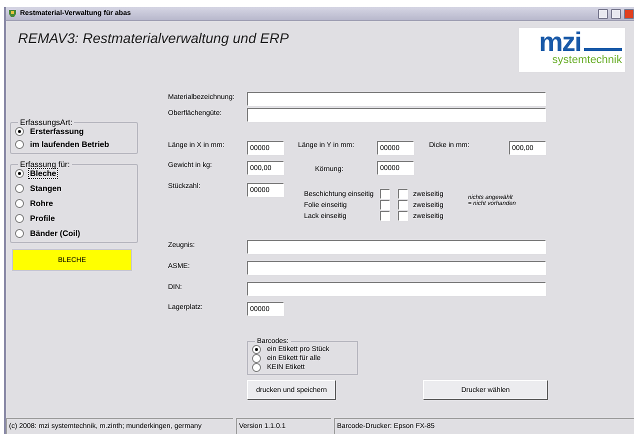 The width and height of the screenshot is (634, 434). What do you see at coordinates (616, 13) in the screenshot?
I see `maximize-button` at bounding box center [616, 13].